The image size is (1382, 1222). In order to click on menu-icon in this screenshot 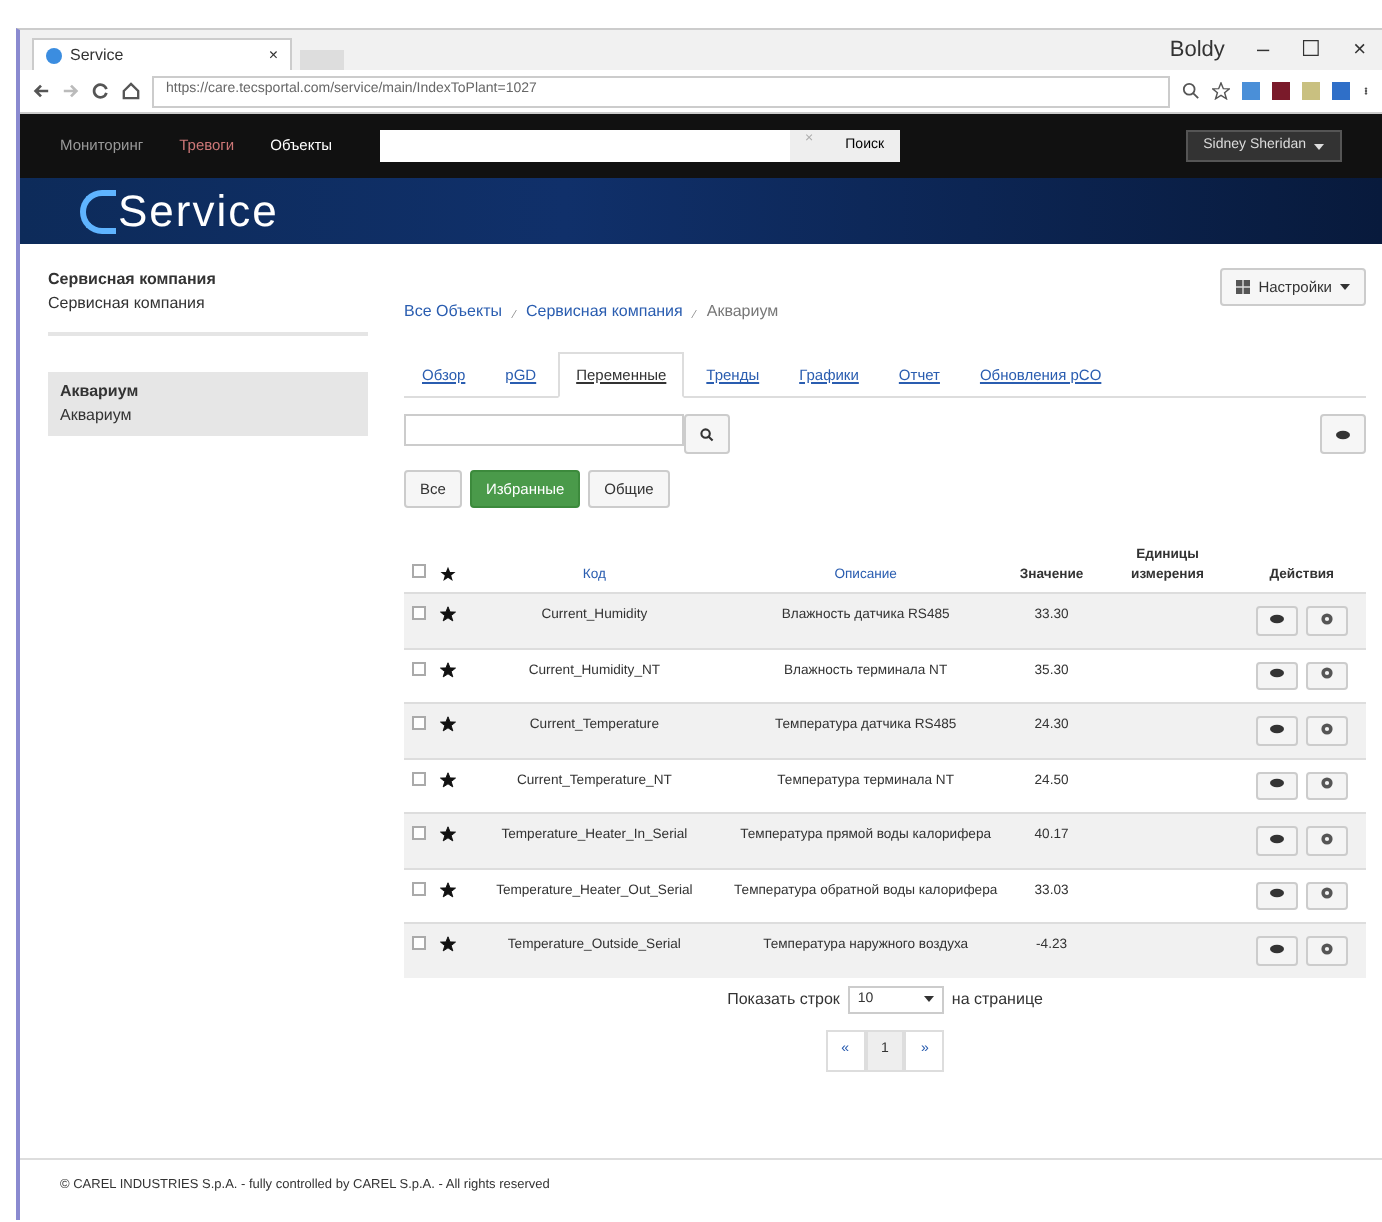, I will do `click(1366, 91)`.